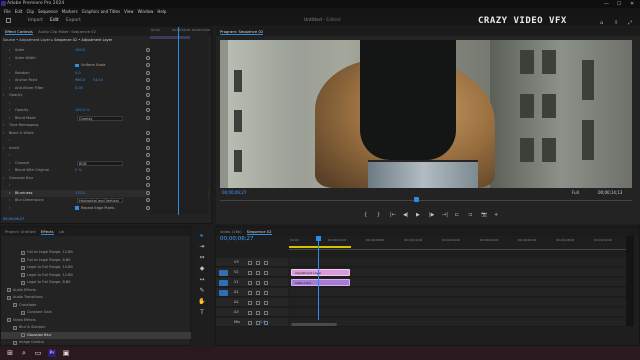 The width and height of the screenshot is (640, 360). What do you see at coordinates (318, 278) in the screenshot?
I see `timeline-playhead-line` at bounding box center [318, 278].